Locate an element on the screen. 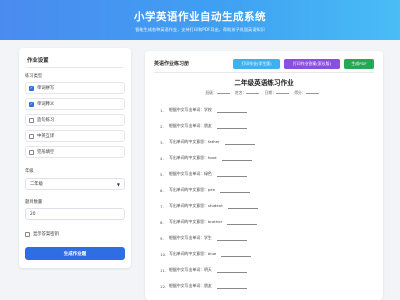 This screenshot has width=400, height=300. question-text: 根据中文写出单词：学校 is located at coordinates (190, 109).